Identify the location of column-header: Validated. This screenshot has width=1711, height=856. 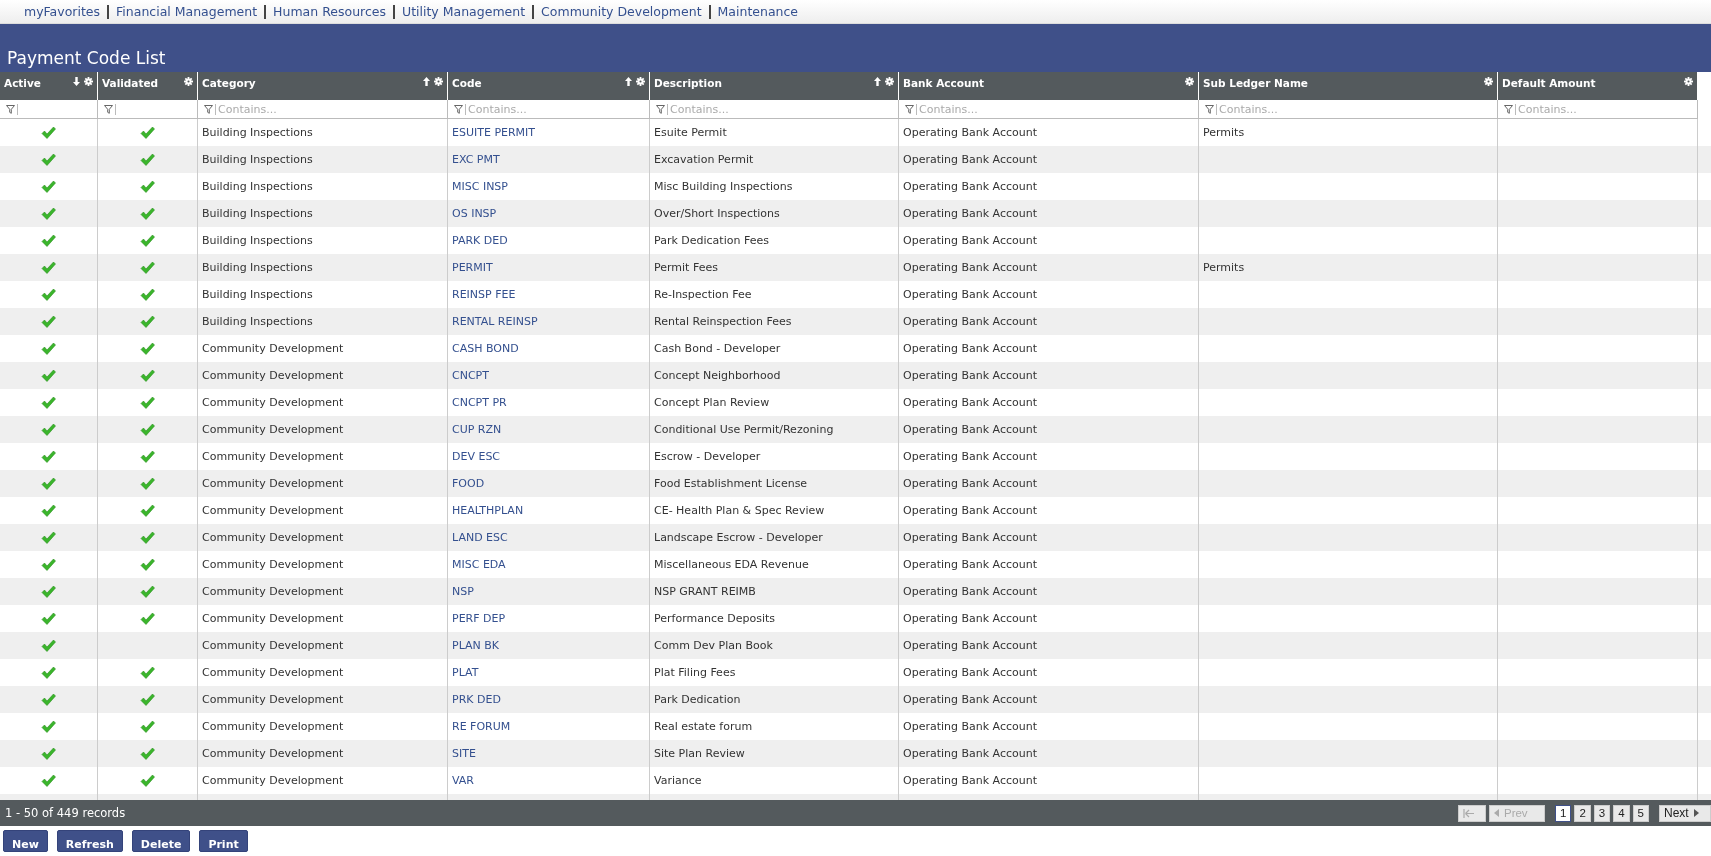
(148, 86).